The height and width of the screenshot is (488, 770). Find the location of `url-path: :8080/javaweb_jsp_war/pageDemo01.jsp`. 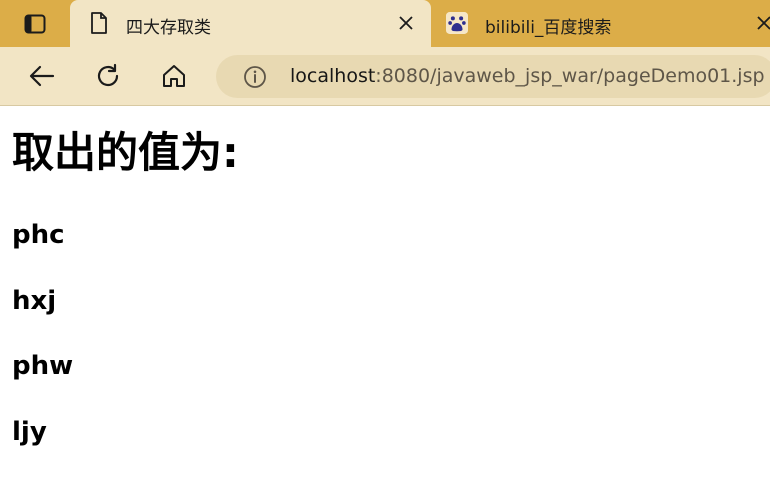

url-path: :8080/javaweb_jsp_war/pageDemo01.jsp is located at coordinates (570, 76).